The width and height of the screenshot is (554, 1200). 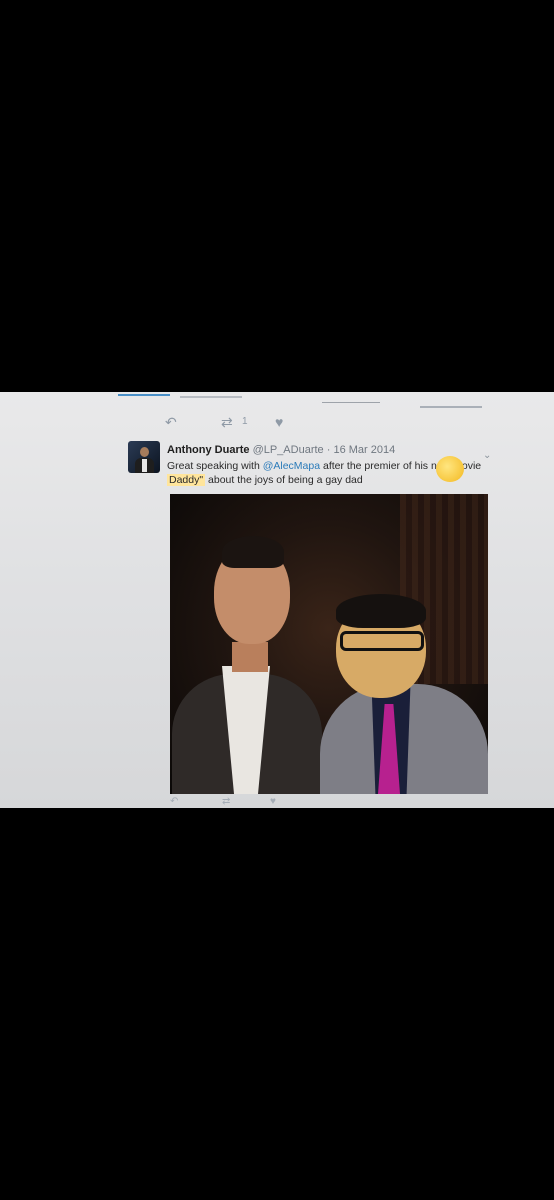 I want to click on author-handle: @LP_ADuarte, so click(x=288, y=450).